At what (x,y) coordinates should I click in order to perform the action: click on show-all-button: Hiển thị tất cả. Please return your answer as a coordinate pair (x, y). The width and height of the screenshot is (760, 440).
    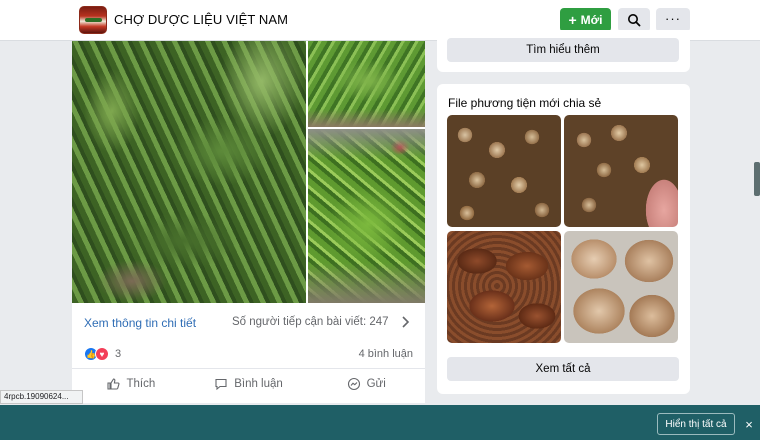
    Looking at the image, I should click on (696, 424).